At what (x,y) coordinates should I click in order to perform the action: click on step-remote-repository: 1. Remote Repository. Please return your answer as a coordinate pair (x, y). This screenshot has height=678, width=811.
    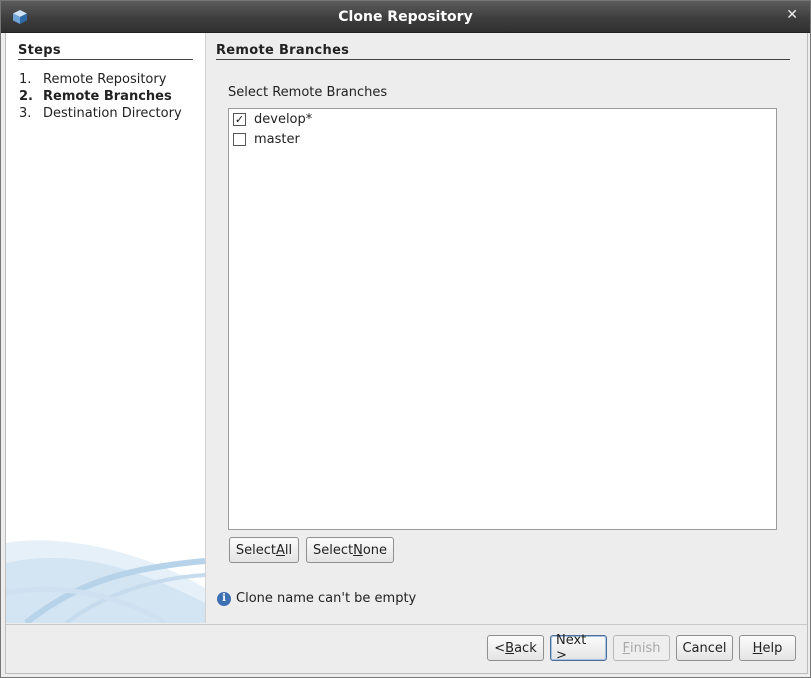
    Looking at the image, I should click on (92, 79).